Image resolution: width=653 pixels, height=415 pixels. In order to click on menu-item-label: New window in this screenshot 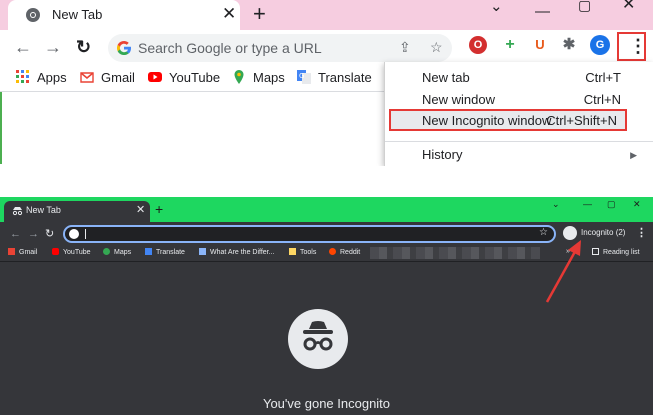, I will do `click(458, 99)`.